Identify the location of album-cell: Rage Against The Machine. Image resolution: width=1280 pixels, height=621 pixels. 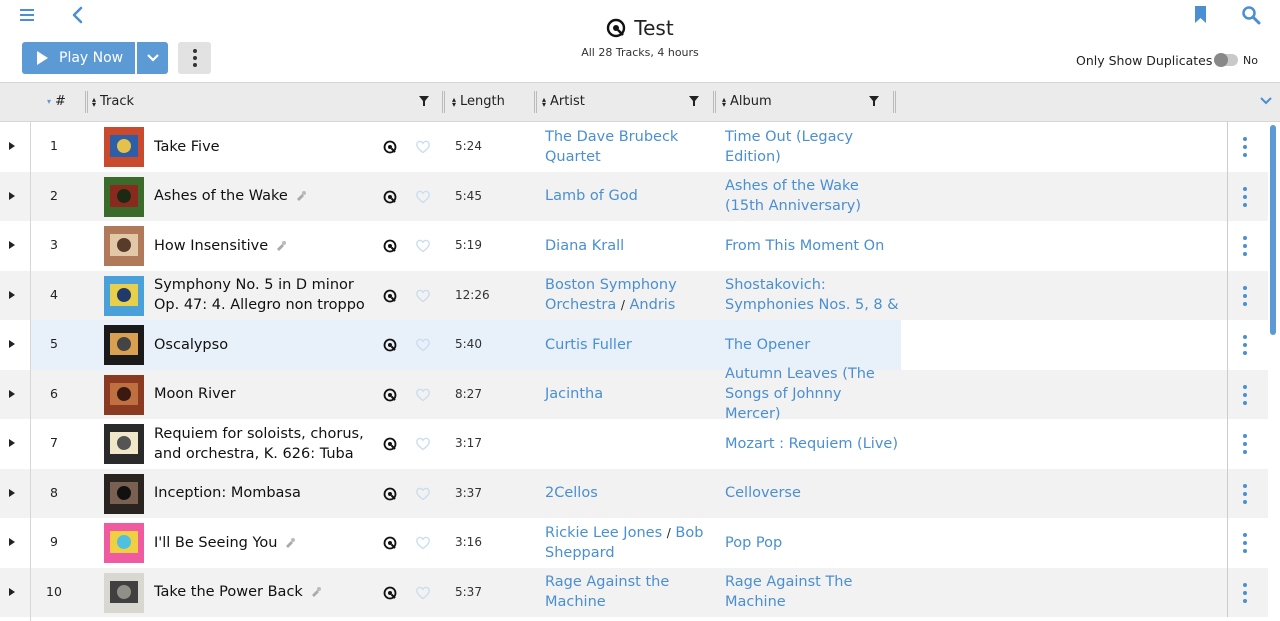
(812, 593).